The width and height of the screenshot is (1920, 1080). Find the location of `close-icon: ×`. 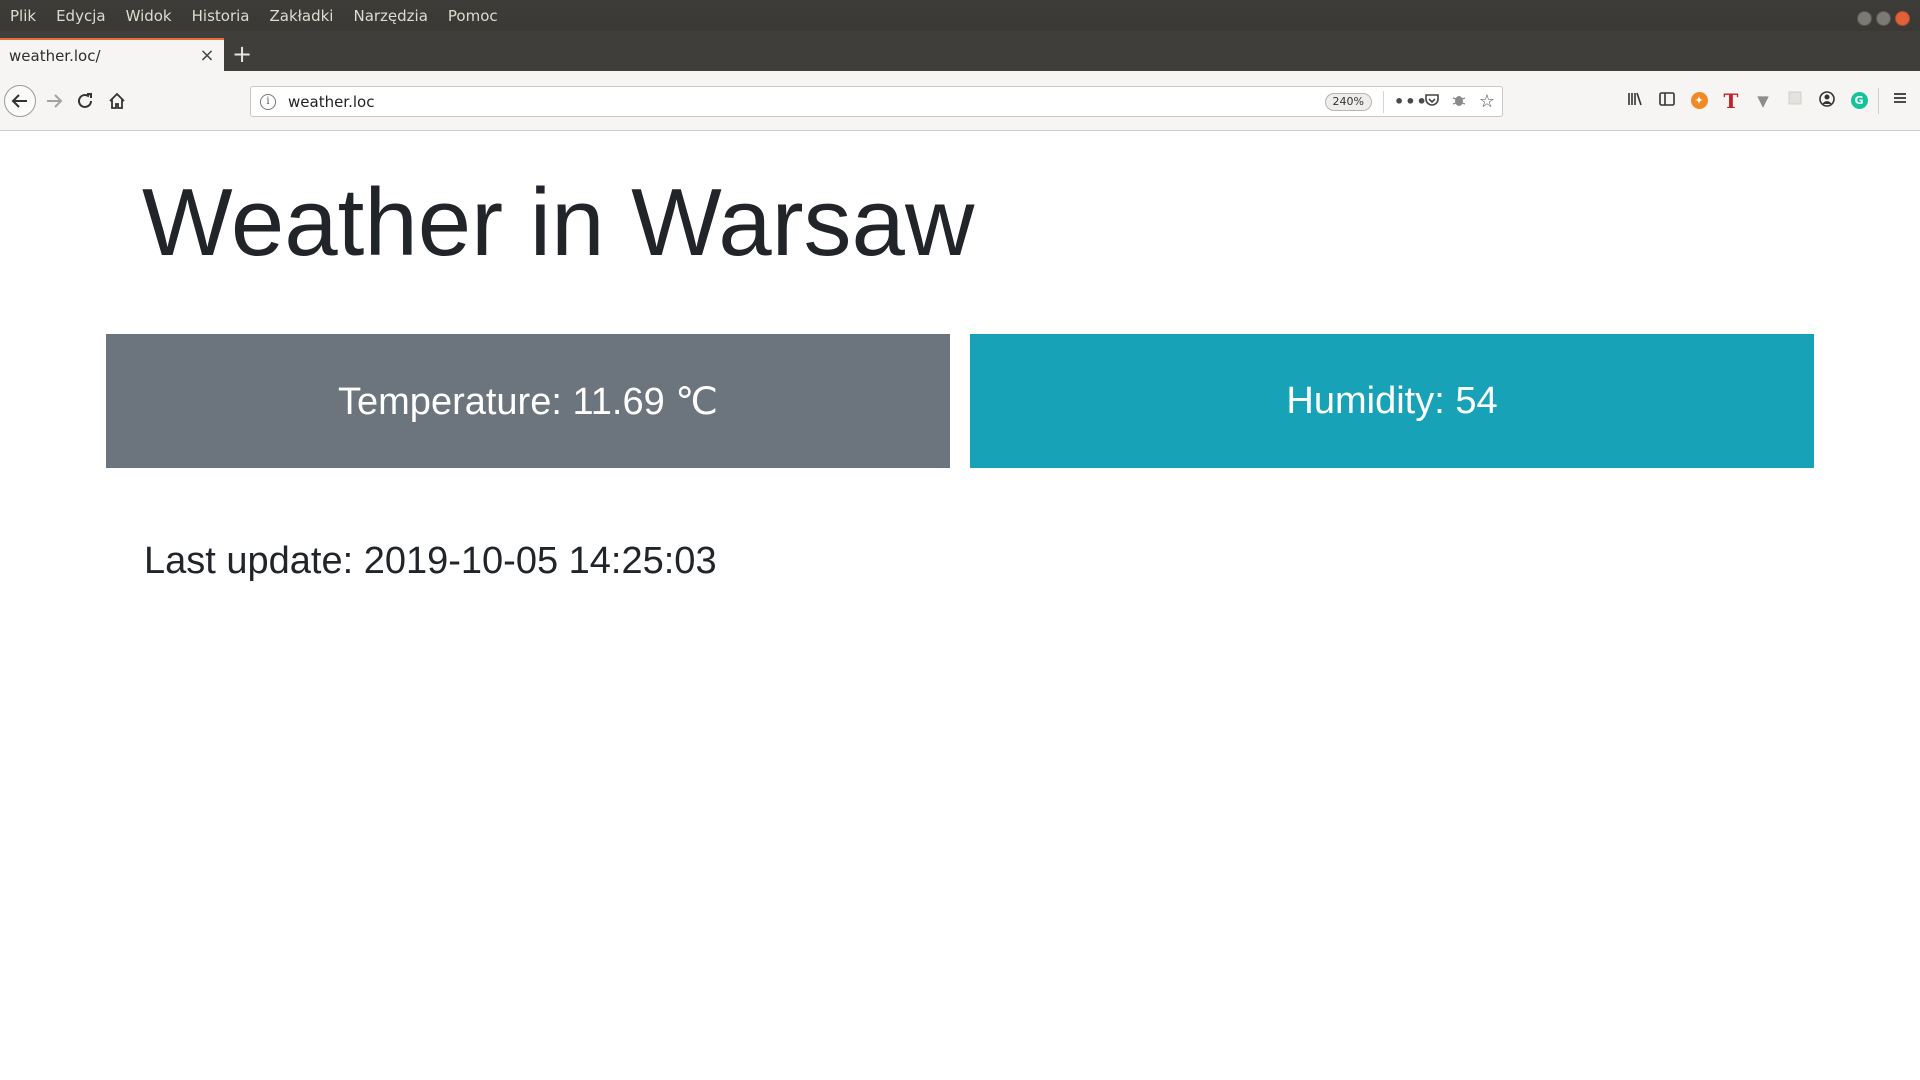

close-icon: × is located at coordinates (207, 56).